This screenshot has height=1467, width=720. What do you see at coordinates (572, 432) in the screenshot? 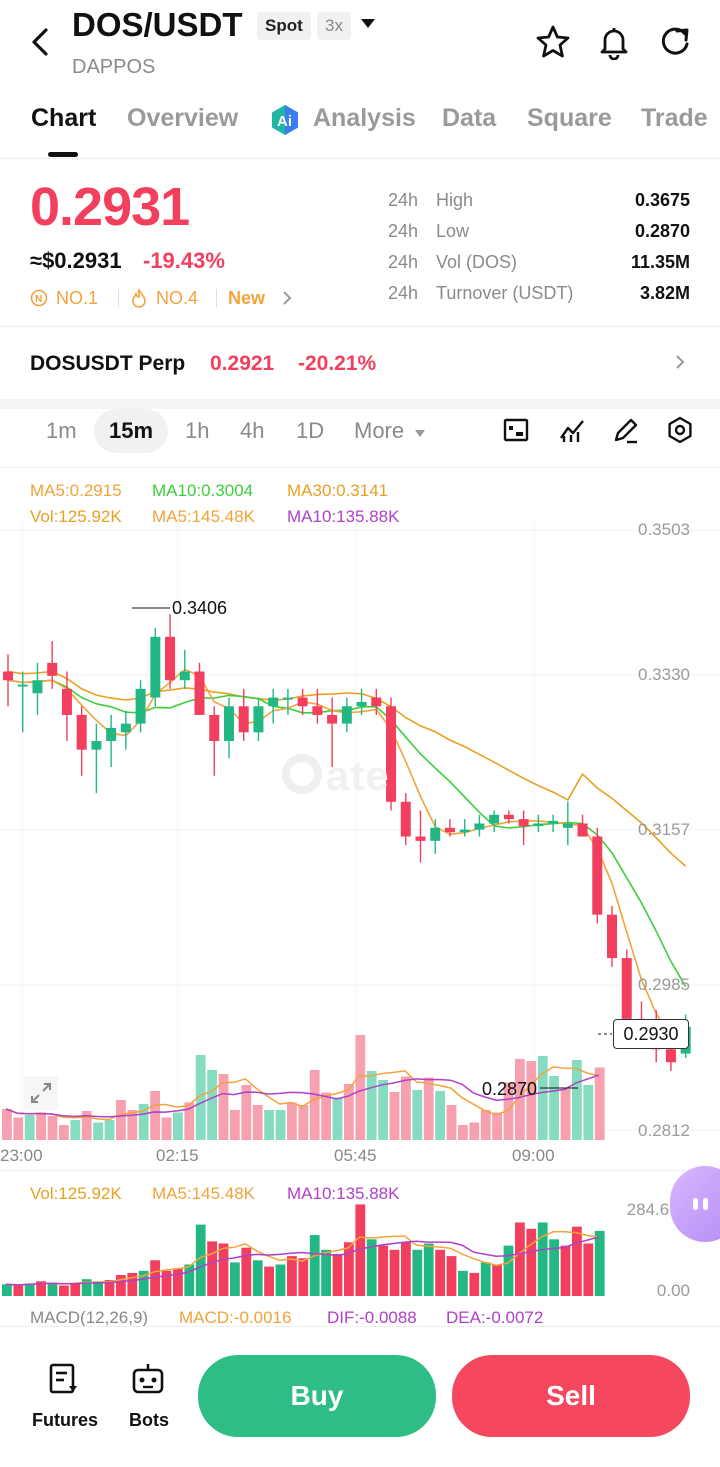
I see `indicators-icon` at bounding box center [572, 432].